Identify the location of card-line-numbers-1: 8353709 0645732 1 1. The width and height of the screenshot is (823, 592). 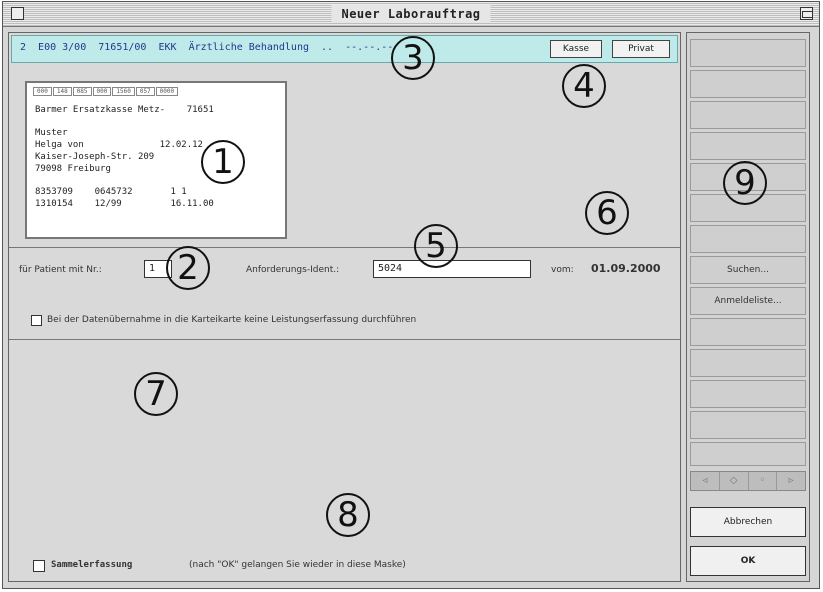
(111, 192).